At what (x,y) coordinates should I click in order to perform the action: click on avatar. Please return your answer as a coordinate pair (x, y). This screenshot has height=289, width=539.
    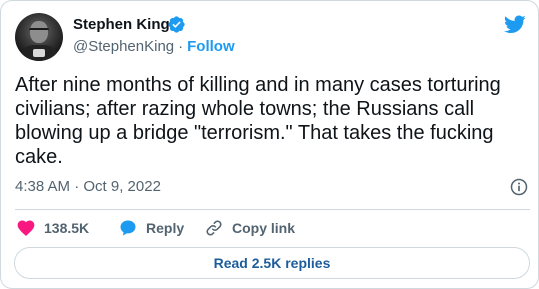
    Looking at the image, I should click on (39, 37).